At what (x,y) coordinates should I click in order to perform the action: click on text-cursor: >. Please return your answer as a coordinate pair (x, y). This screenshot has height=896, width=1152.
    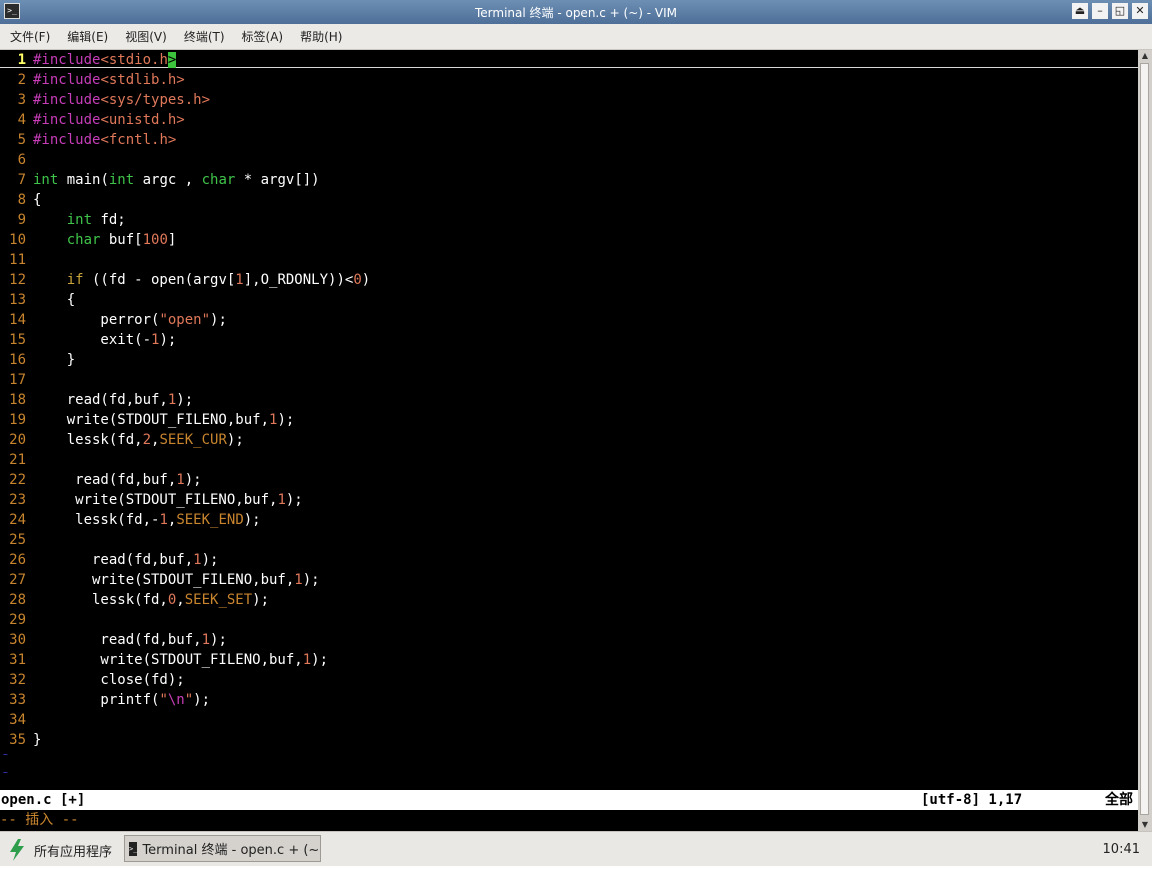
    Looking at the image, I should click on (172, 60).